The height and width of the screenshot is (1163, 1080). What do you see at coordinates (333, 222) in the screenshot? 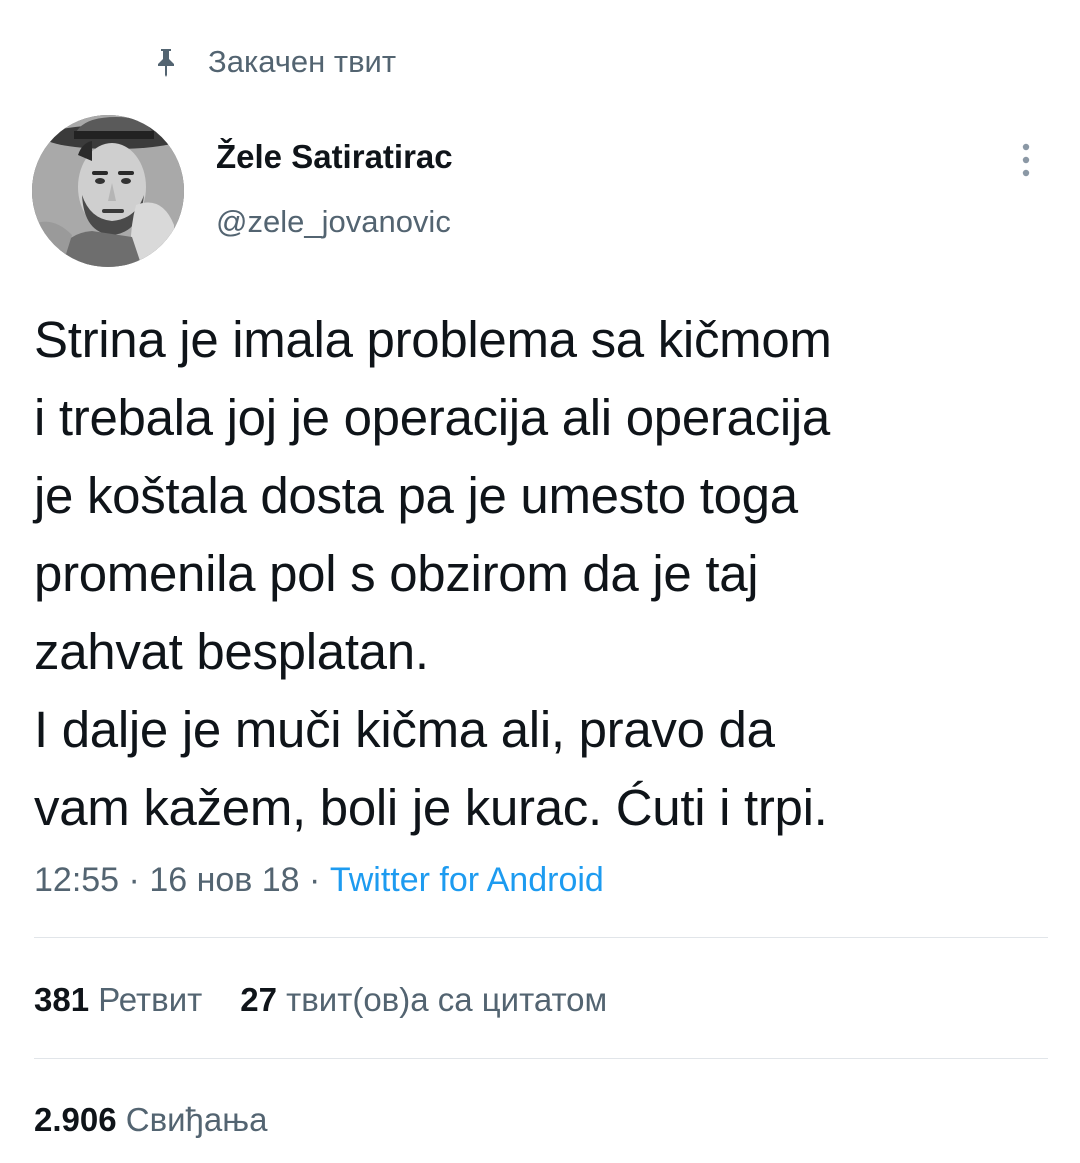
I see `user-handle: @zele_jovanovic` at bounding box center [333, 222].